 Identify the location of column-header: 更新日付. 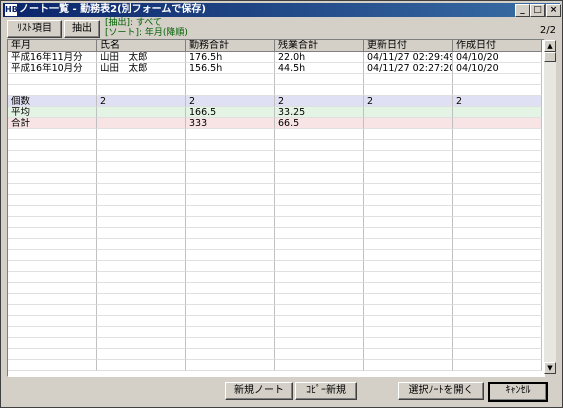
(408, 46).